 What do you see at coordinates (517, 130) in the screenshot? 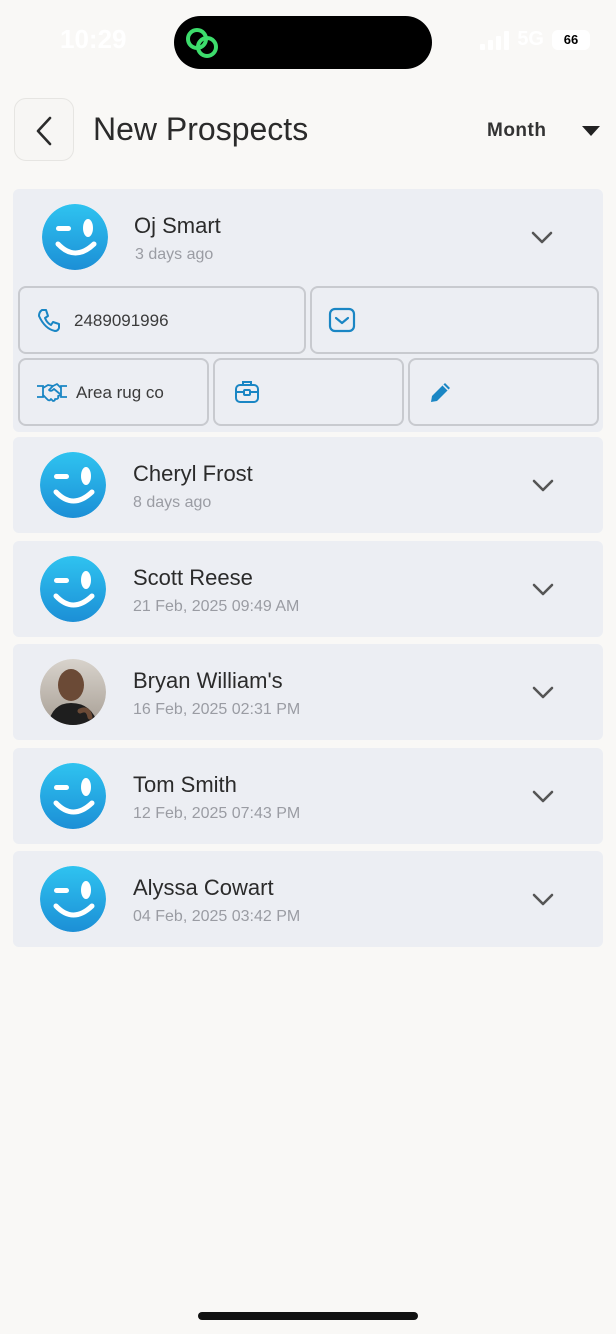
I see `period-label: Month` at bounding box center [517, 130].